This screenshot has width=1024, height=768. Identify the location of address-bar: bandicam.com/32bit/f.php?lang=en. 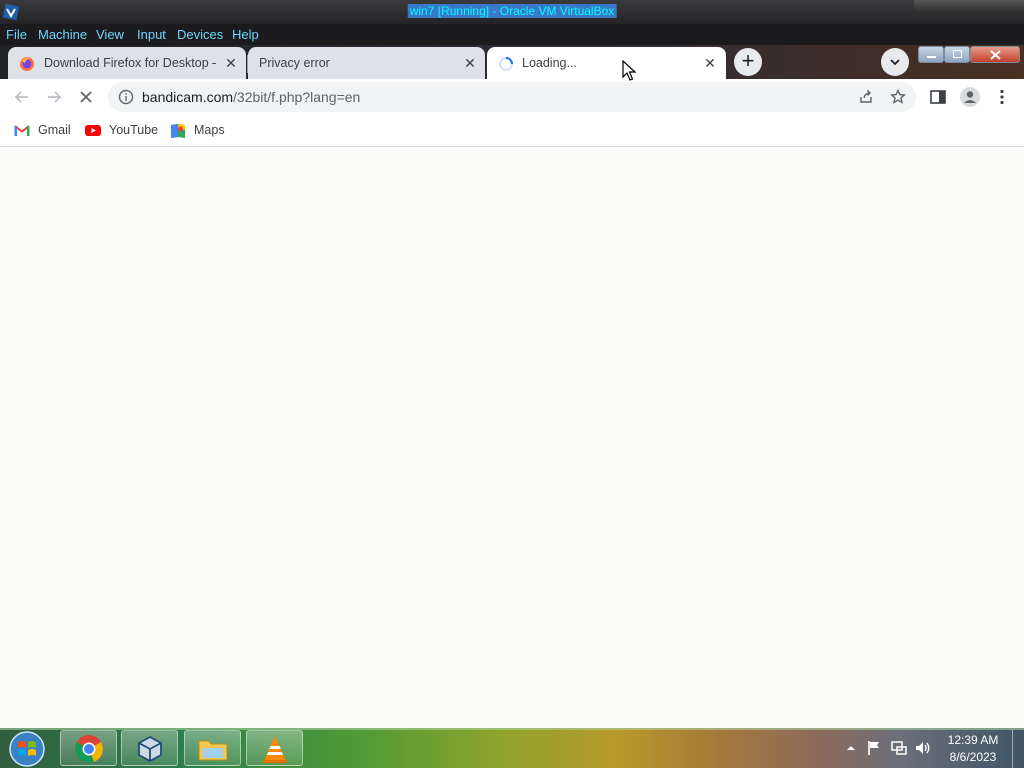
(512, 97).